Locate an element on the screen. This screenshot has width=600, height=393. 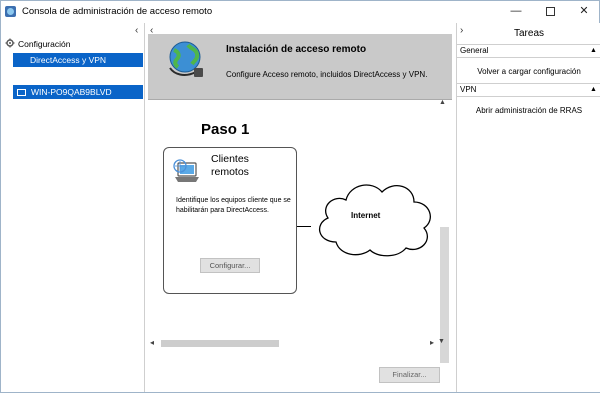
tree-item-configuracion: Configuración is located at coordinates (74, 44).